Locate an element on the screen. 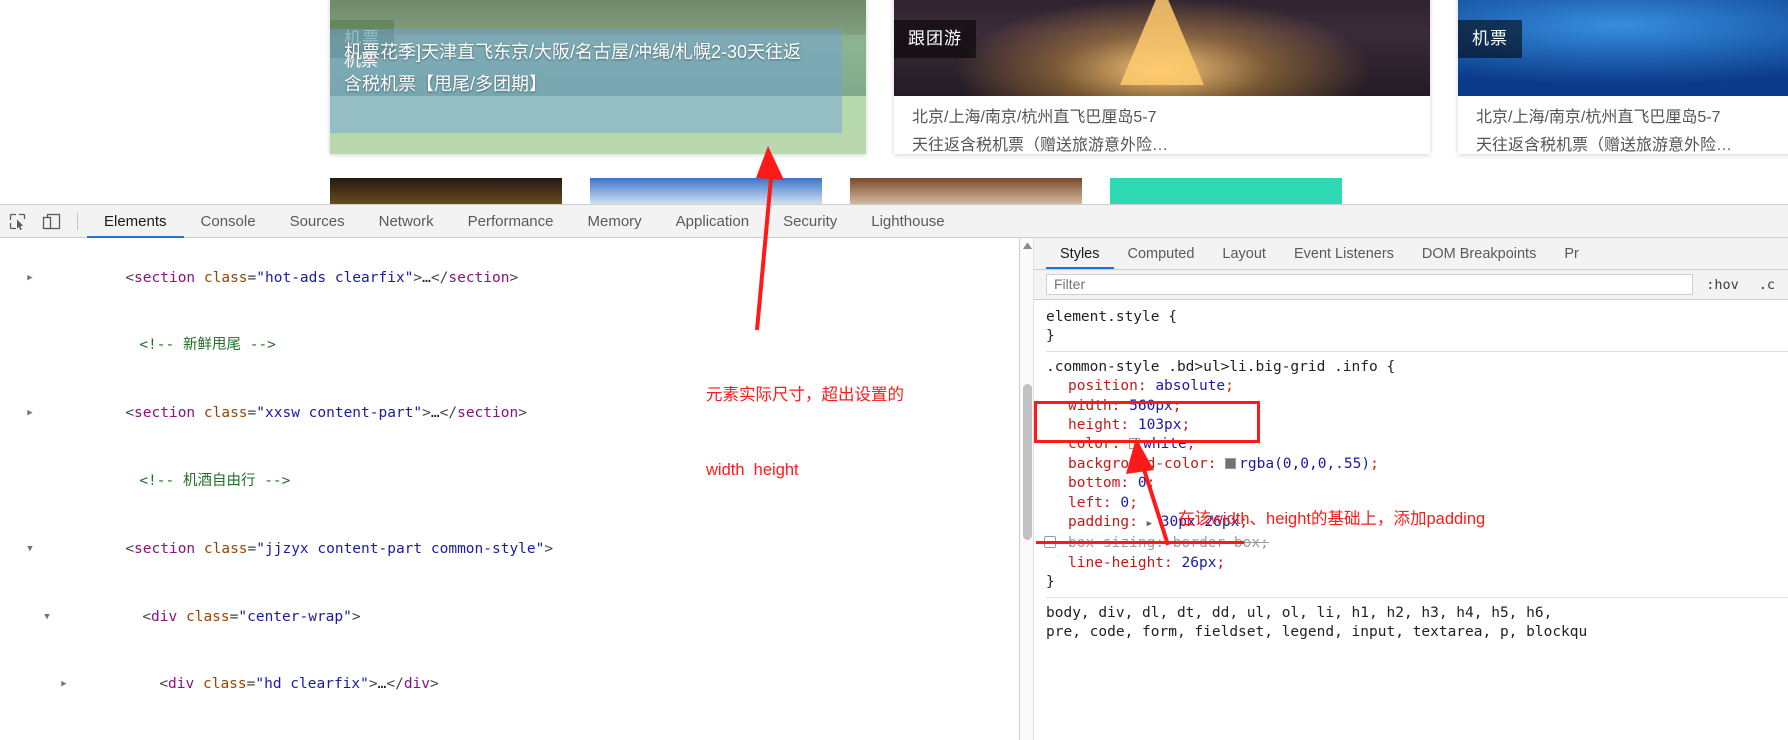 The height and width of the screenshot is (740, 1788). hover-state-button: :hov is located at coordinates (1722, 285).